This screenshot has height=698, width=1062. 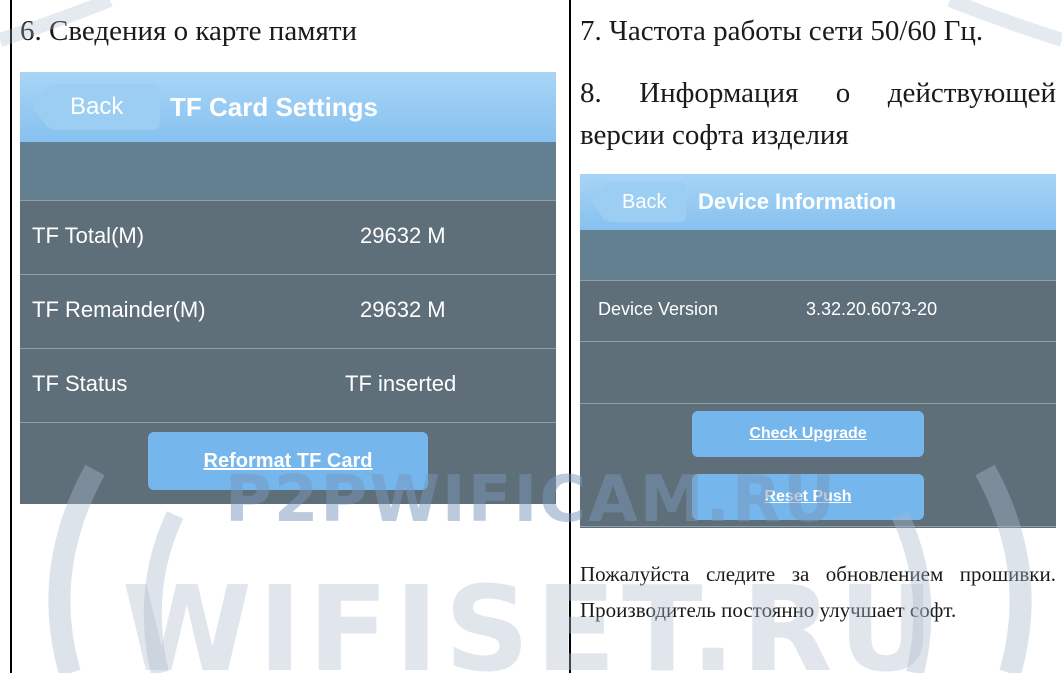 I want to click on tf-total-value: 29632 M, so click(x=403, y=235).